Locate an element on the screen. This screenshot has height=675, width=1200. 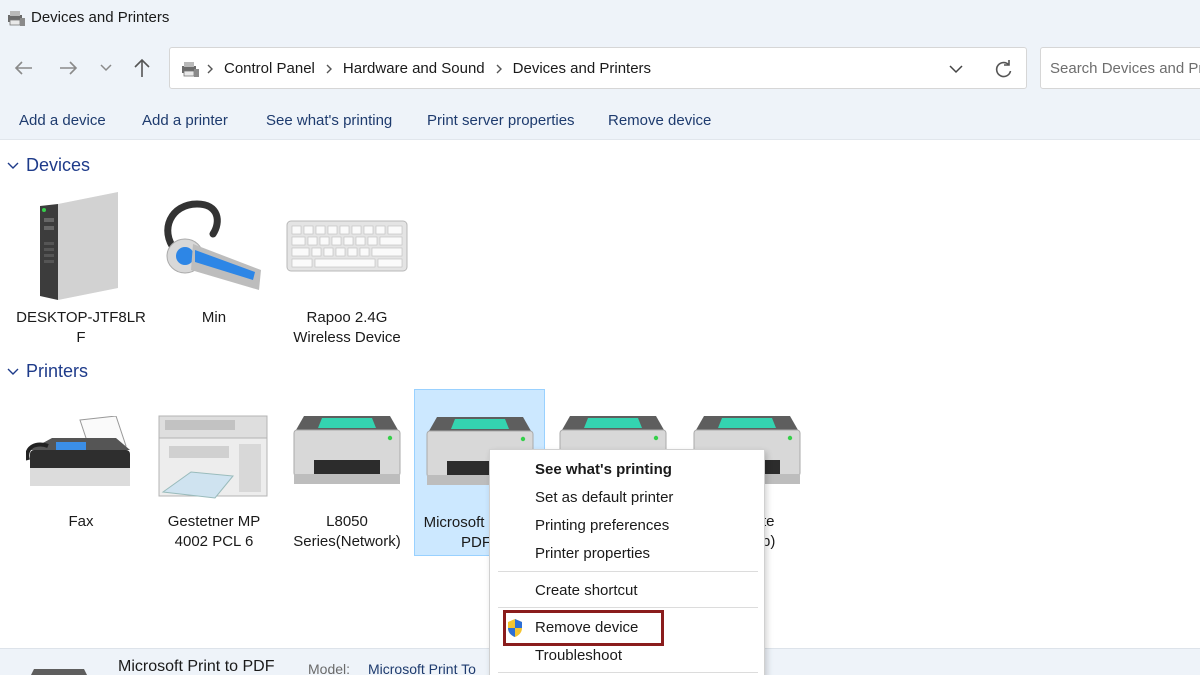
printer-label: Gestetner MP is located at coordinates (214, 521).